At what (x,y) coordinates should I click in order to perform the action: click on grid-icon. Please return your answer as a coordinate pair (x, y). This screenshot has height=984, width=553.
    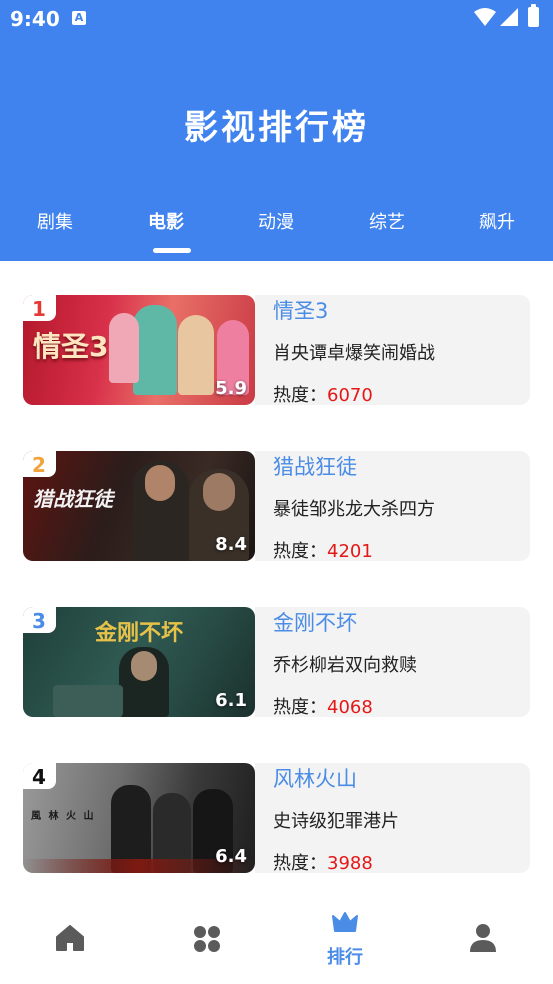
    Looking at the image, I should click on (207, 939).